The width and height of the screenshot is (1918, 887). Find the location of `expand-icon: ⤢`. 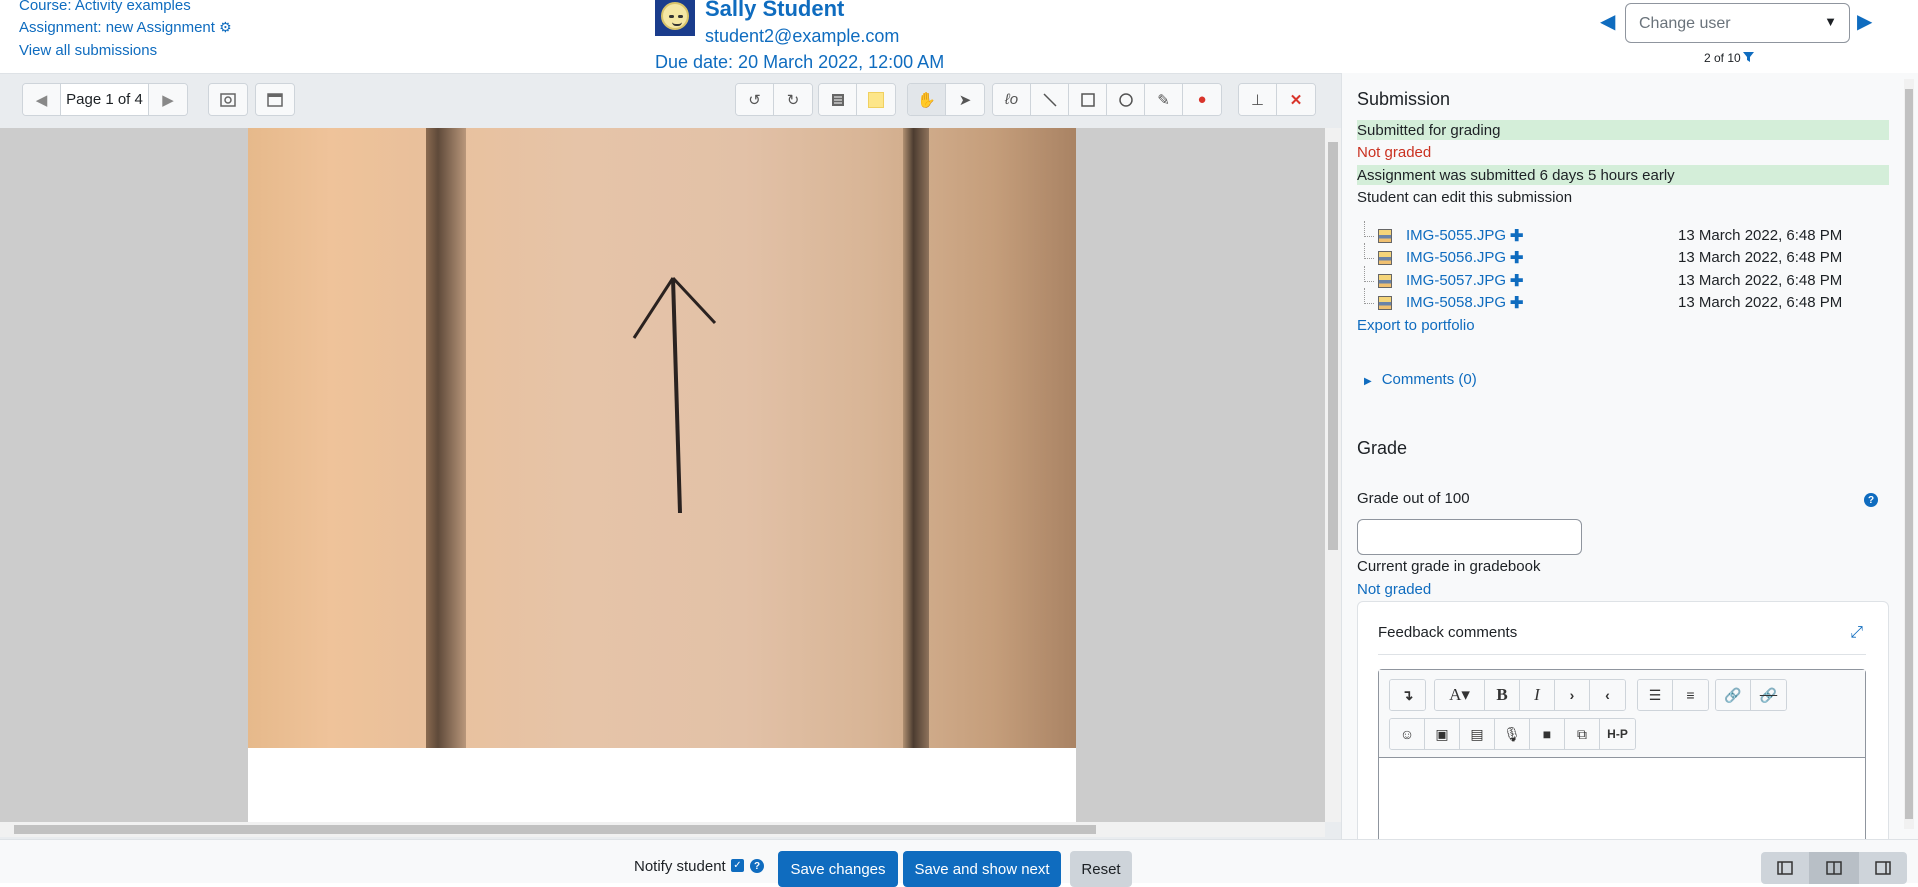

expand-icon: ⤢ is located at coordinates (1856, 633).